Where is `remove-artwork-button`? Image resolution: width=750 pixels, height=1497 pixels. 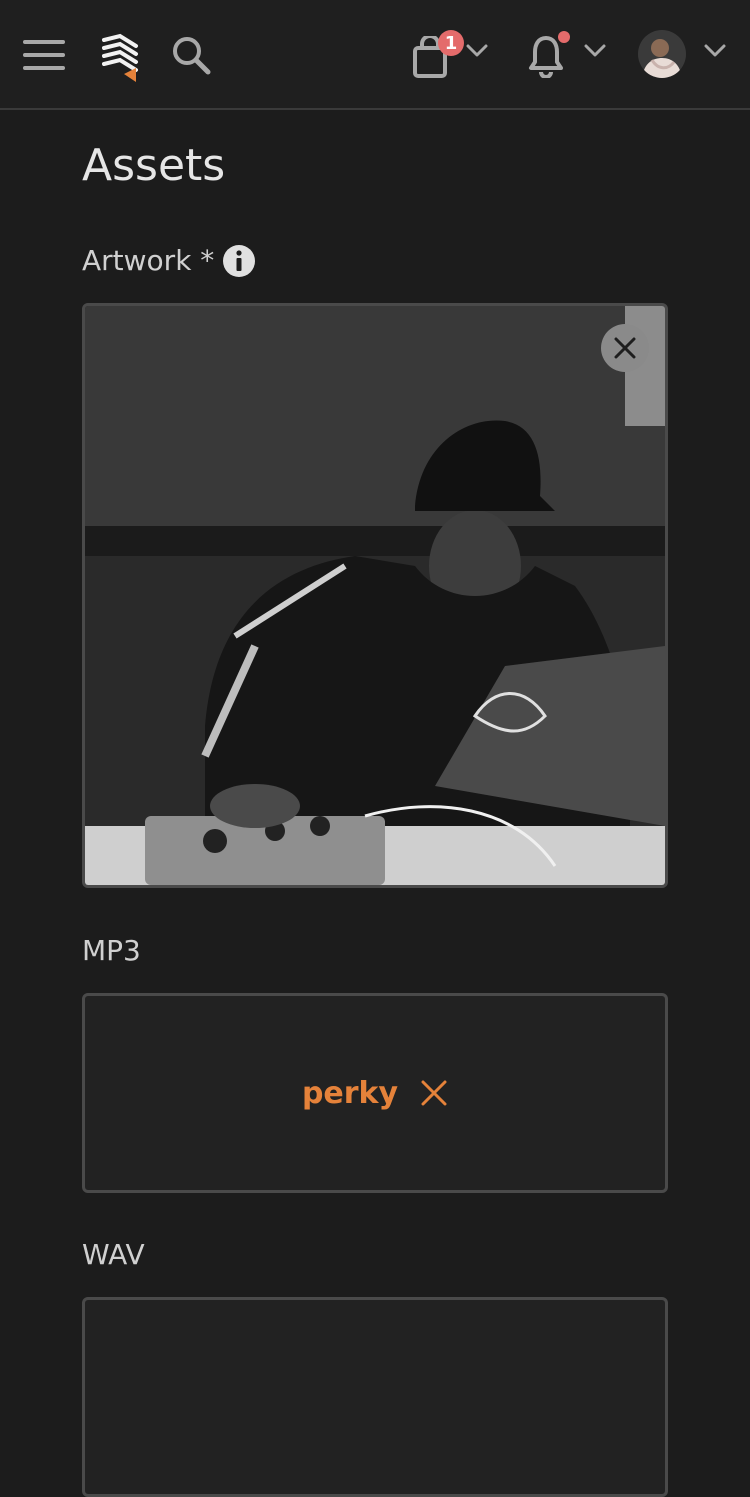 remove-artwork-button is located at coordinates (625, 348).